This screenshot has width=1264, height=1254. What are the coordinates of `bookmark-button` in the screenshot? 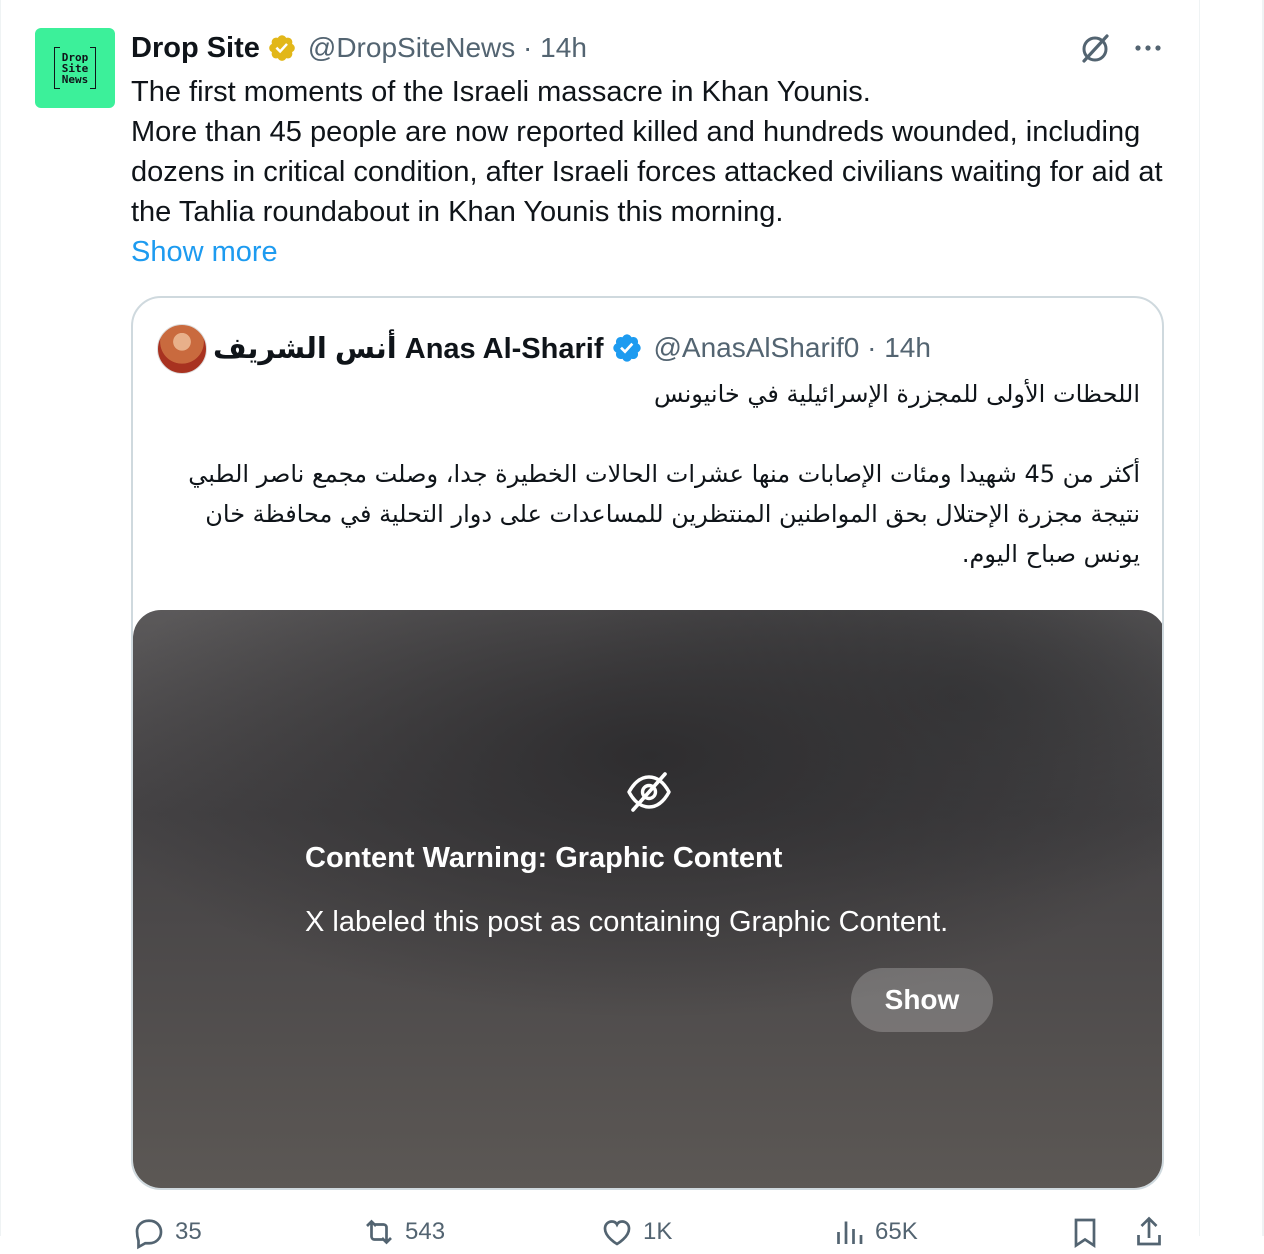 It's located at (1089, 1232).